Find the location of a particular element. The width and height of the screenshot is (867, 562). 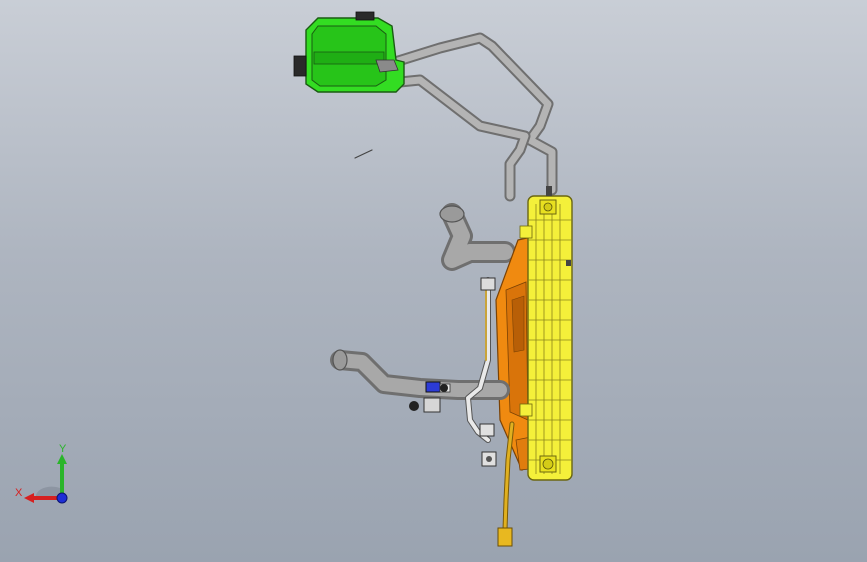

z-axis-dot is located at coordinates (62, 498).